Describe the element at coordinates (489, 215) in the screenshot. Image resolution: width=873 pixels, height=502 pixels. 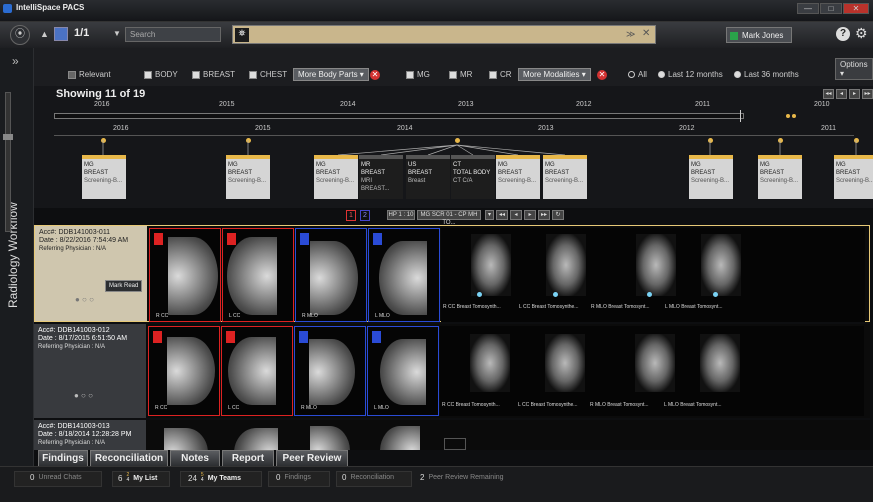
I see `hp-dropdown-arrow-icon: ▾` at that location.